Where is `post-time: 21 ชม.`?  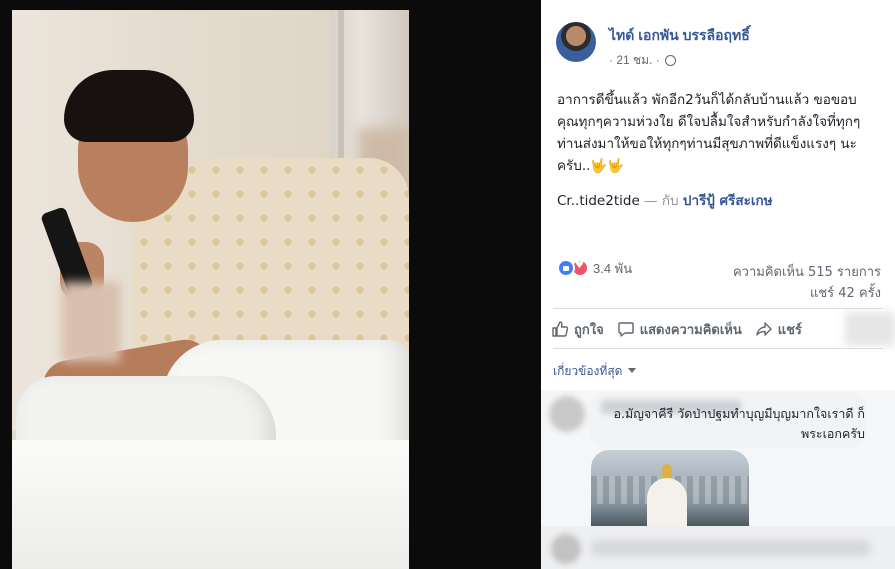 post-time: 21 ชม. is located at coordinates (634, 60).